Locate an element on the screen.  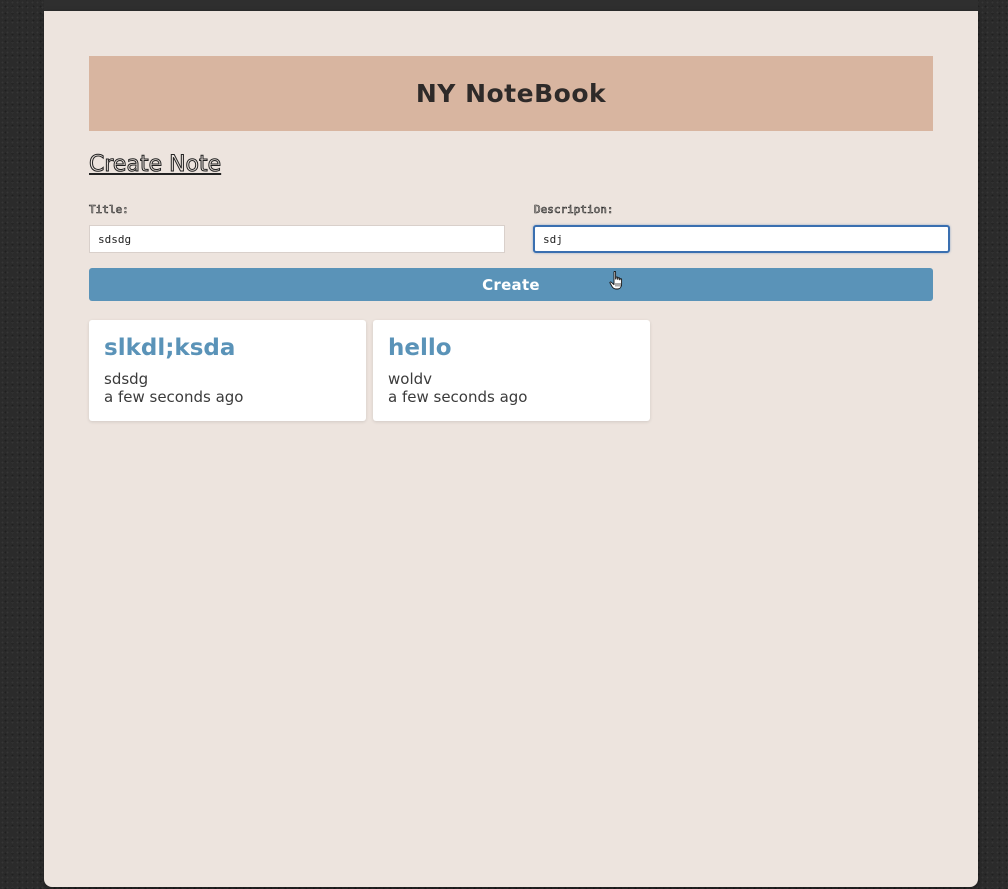
app-title: NY NoteBook is located at coordinates (511, 93).